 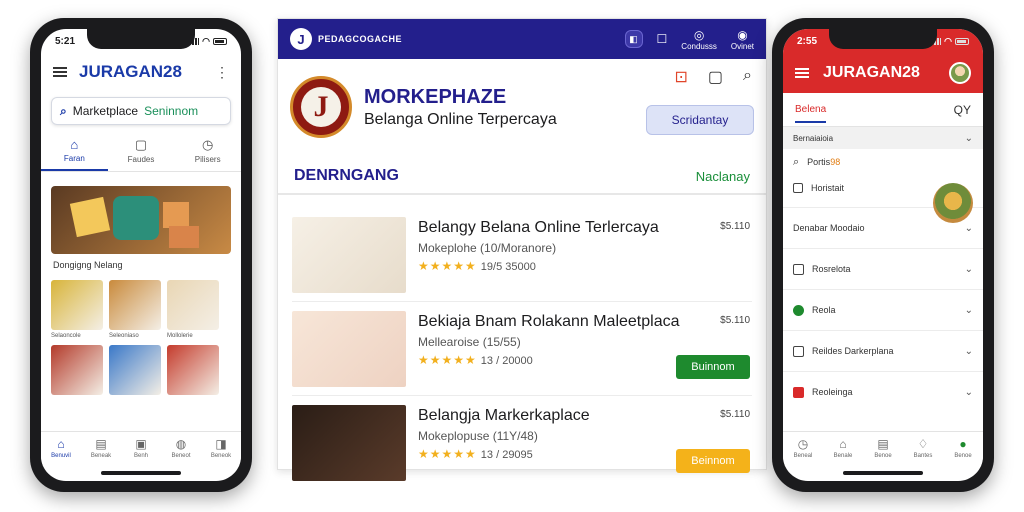 I want to click on category-row: Rosrelota ⌄, so click(x=883, y=268).